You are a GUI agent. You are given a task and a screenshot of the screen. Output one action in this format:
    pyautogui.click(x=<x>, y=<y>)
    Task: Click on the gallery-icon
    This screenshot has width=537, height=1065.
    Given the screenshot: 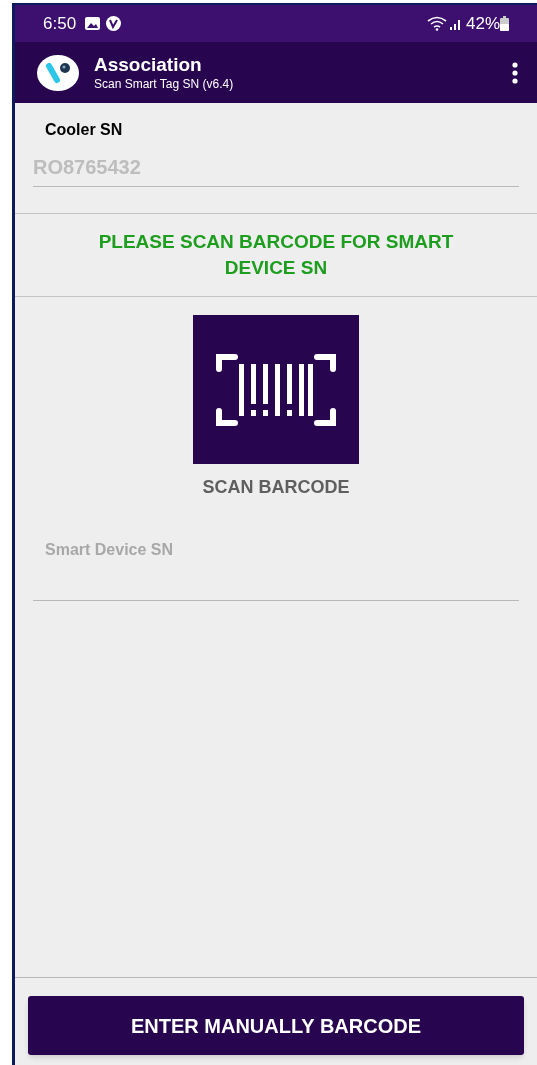 What is the action you would take?
    pyautogui.click(x=93, y=23)
    